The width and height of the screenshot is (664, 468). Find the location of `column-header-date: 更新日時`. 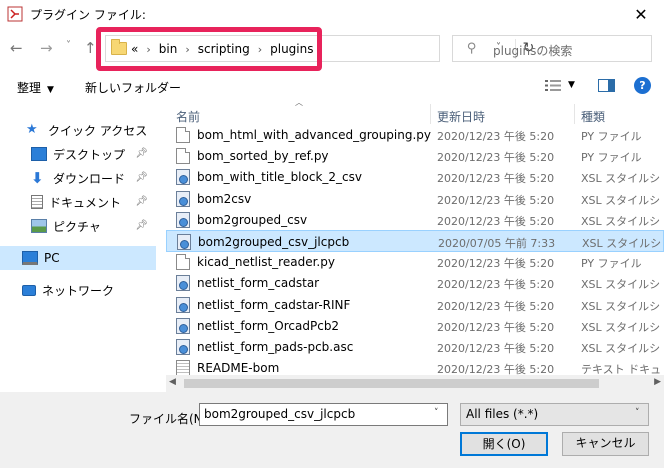

column-header-date: 更新日時 is located at coordinates (461, 113).